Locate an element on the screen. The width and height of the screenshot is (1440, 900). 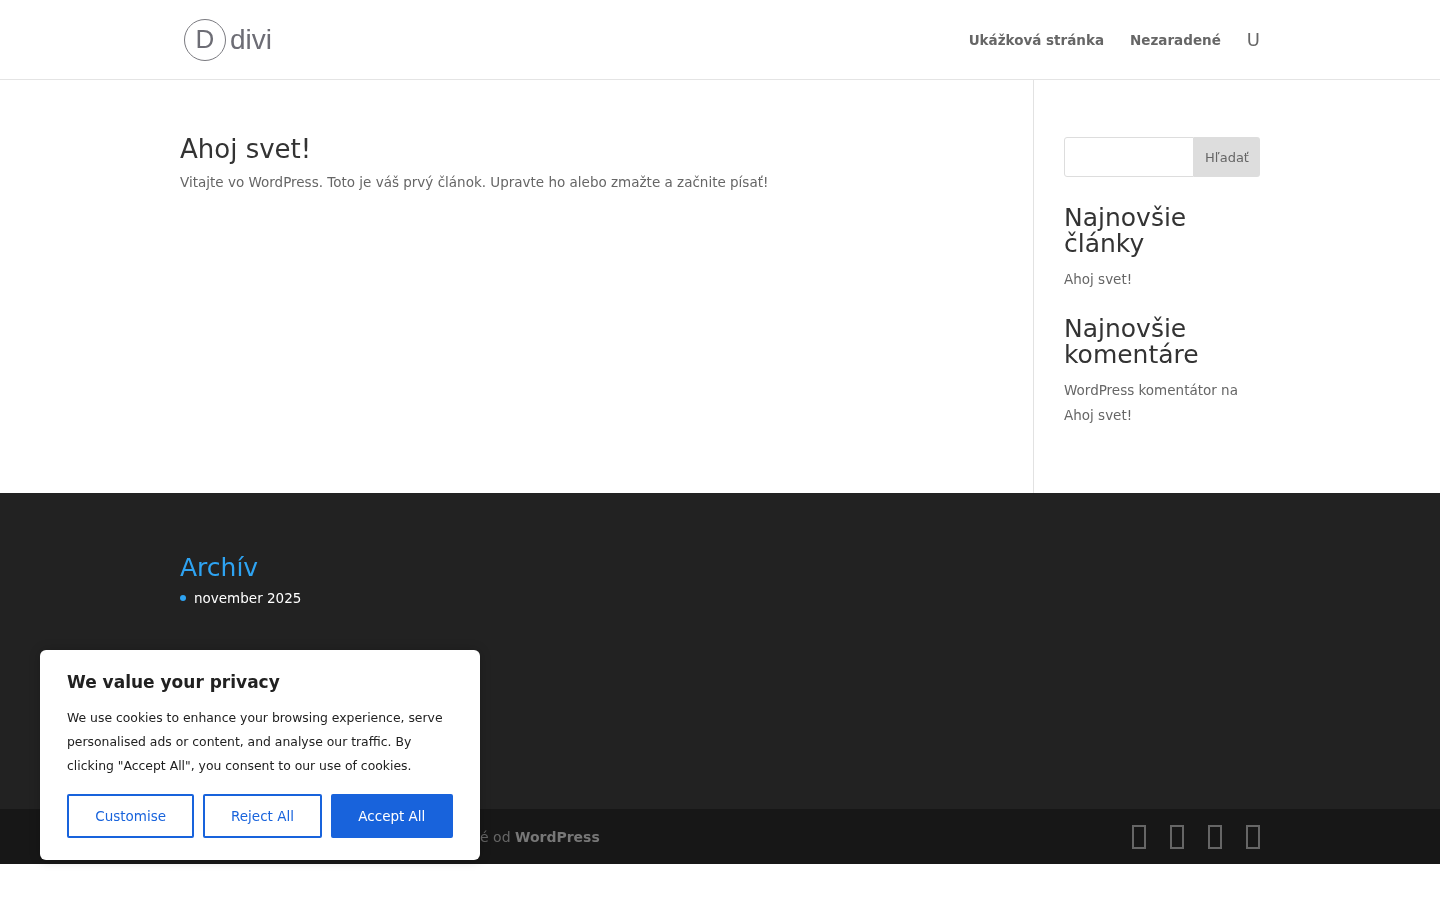
widget-link: Ahoj svet! is located at coordinates (1162, 279).